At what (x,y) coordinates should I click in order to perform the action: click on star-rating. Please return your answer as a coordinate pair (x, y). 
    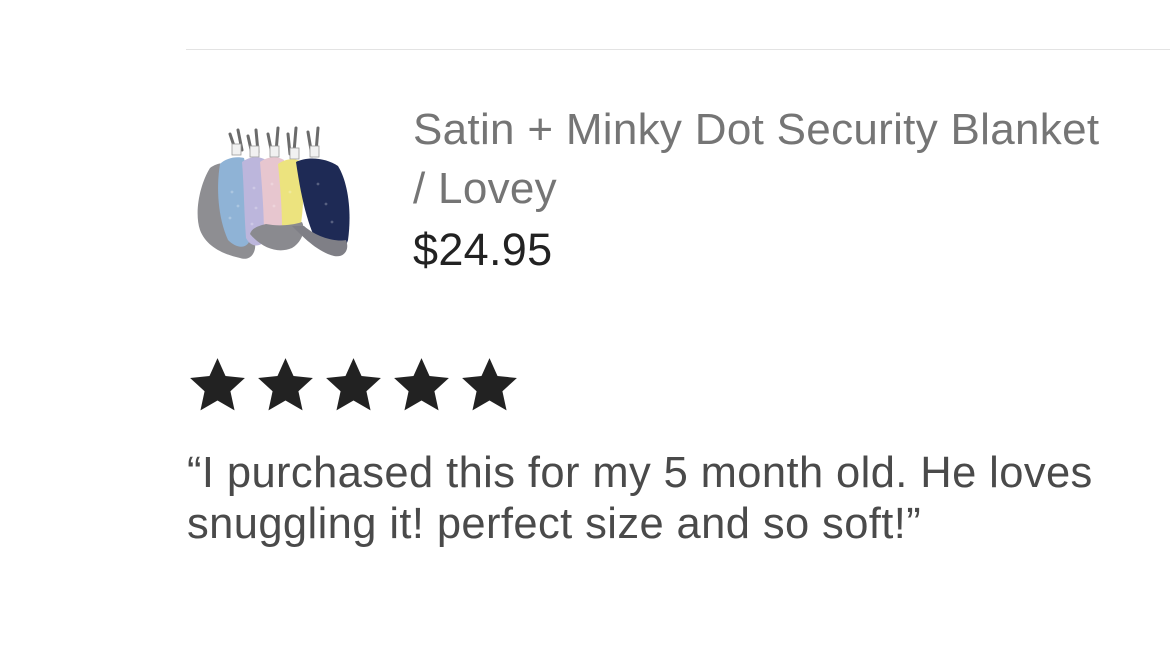
    Looking at the image, I should click on (353, 385).